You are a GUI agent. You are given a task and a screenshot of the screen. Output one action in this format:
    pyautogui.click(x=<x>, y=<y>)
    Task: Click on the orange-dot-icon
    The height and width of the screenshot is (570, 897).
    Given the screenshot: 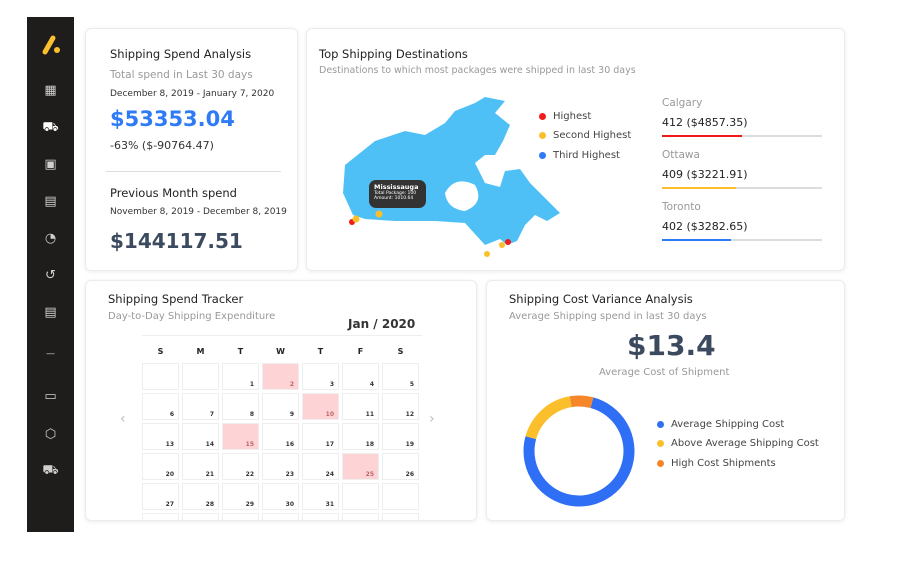 What is the action you would take?
    pyautogui.click(x=660, y=463)
    